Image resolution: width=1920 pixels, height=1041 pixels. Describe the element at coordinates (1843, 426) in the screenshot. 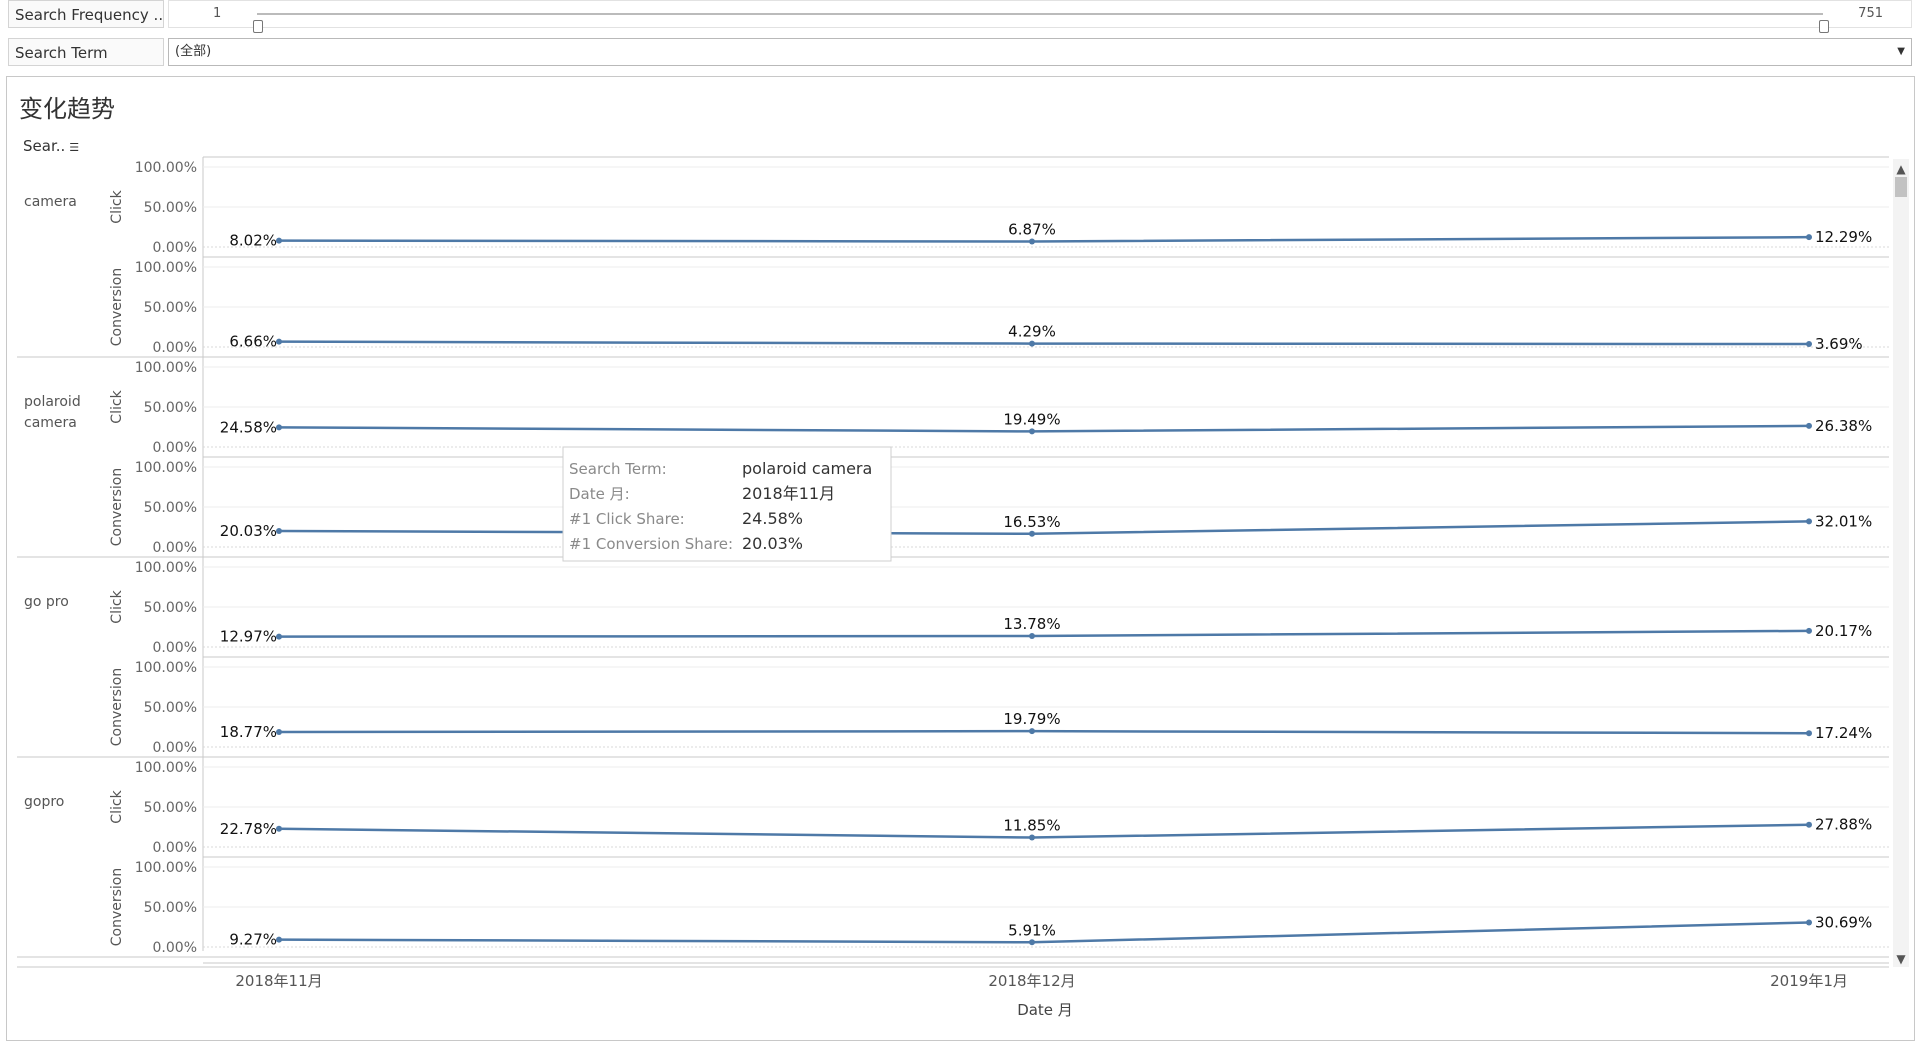

I see `data-label: 26.38%` at that location.